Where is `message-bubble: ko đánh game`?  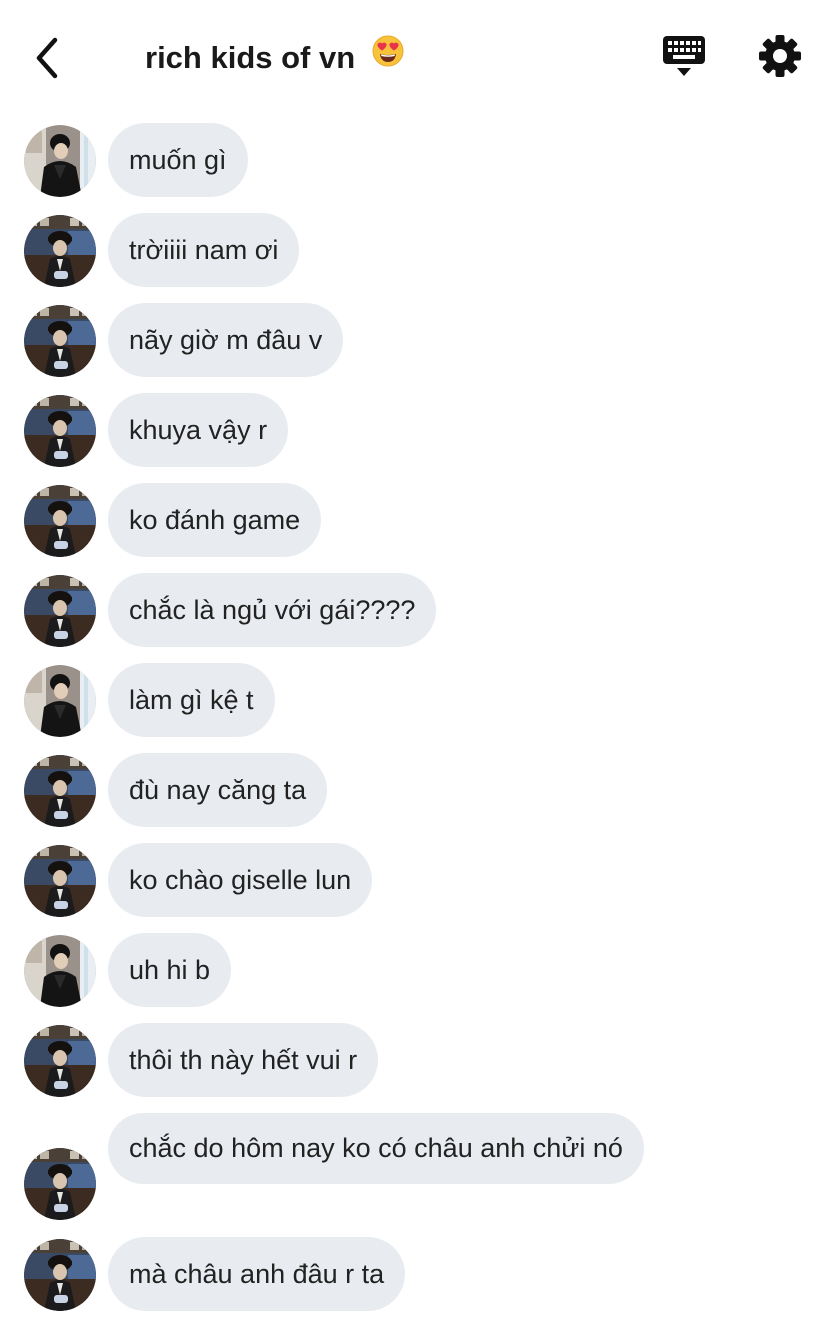
message-bubble: ko đánh game is located at coordinates (215, 520).